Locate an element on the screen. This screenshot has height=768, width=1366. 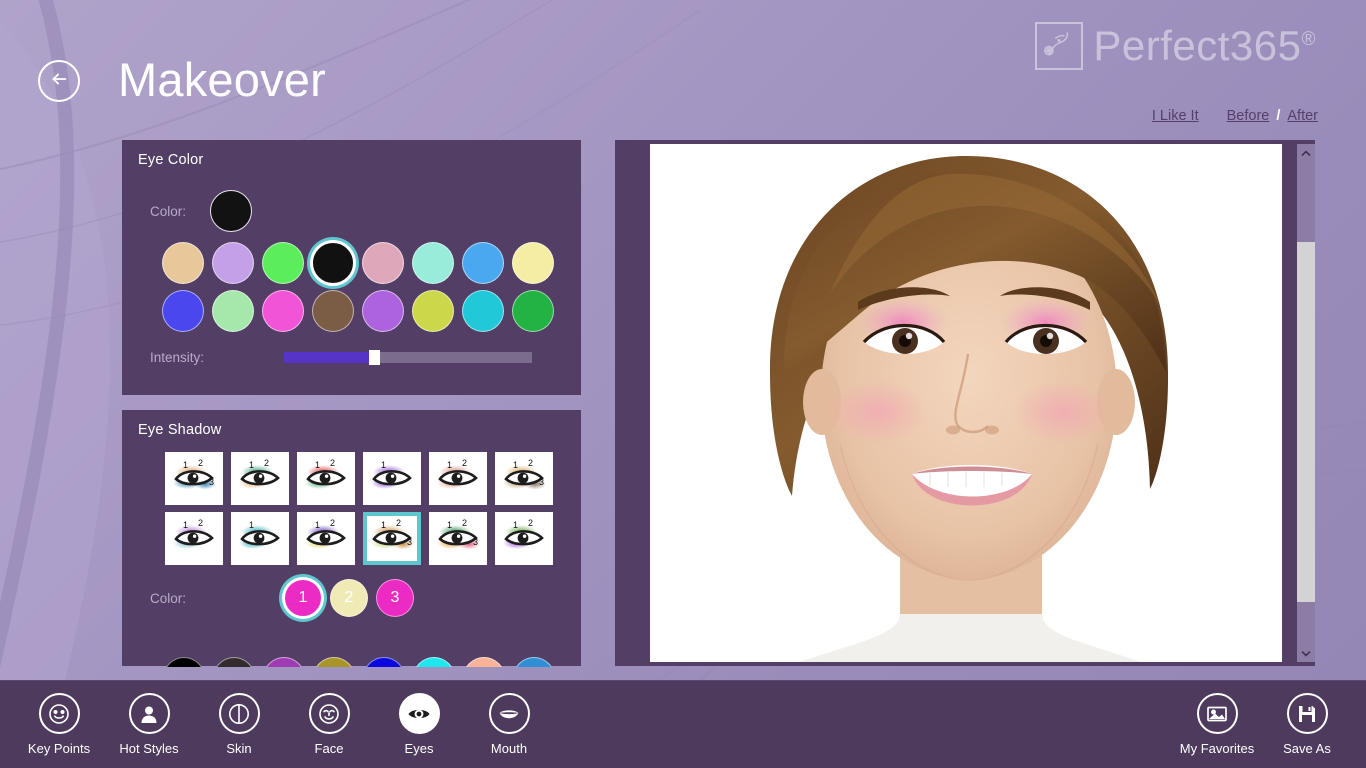
photo-scrollbar is located at coordinates (1306, 403).